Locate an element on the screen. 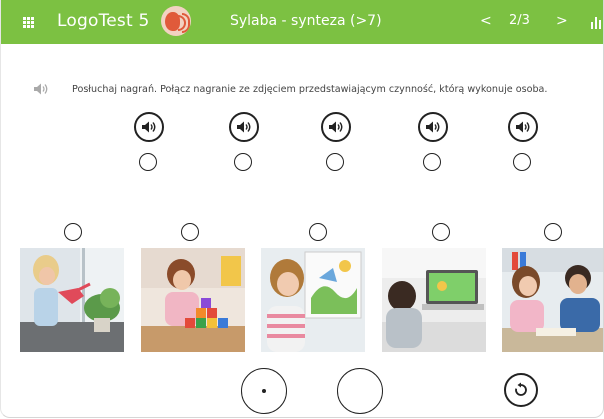 The width and height of the screenshot is (604, 419). children-talking-photo is located at coordinates (553, 300).